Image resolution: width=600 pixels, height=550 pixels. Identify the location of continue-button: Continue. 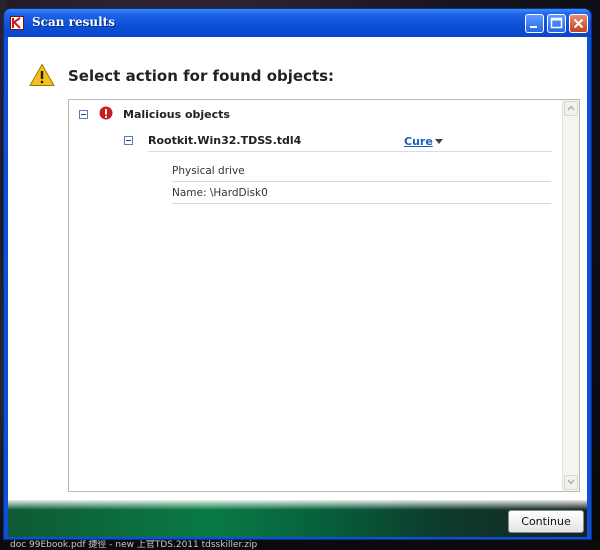
(546, 521).